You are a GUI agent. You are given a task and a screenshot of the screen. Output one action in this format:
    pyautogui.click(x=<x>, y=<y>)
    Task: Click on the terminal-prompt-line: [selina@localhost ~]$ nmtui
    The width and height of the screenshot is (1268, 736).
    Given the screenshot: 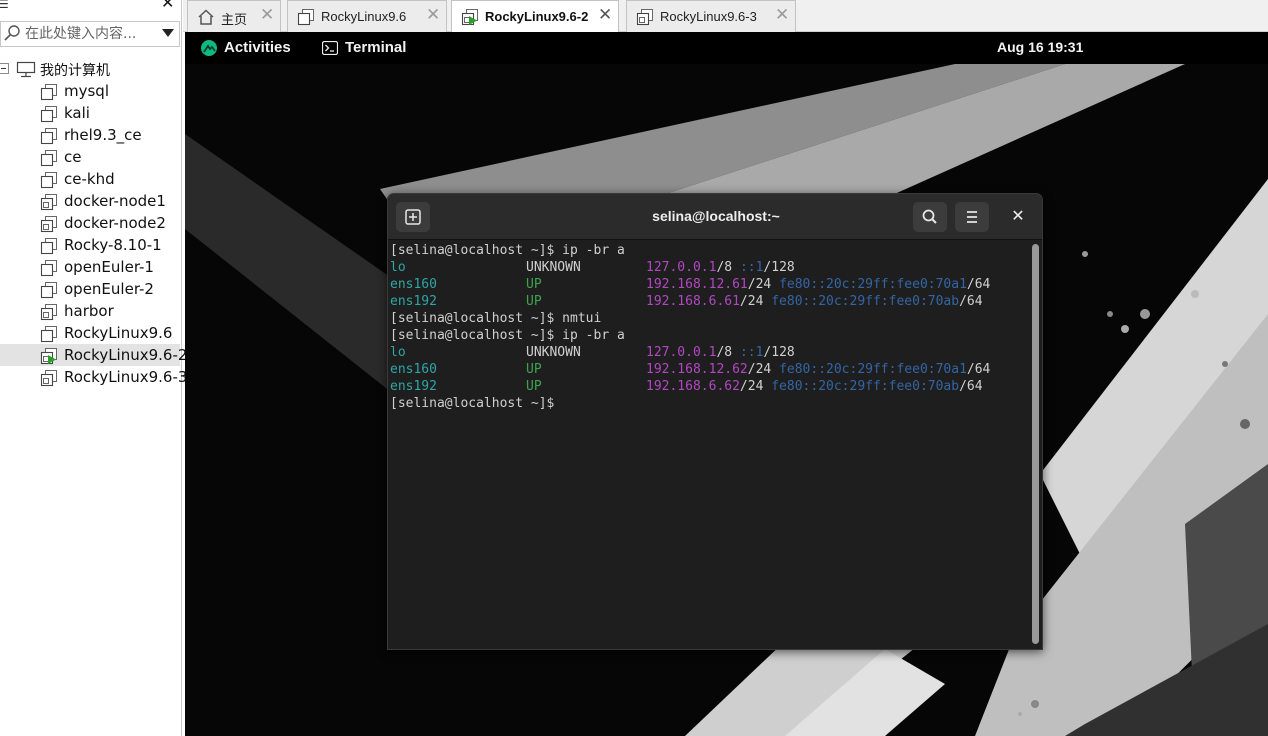 What is the action you would take?
    pyautogui.click(x=710, y=319)
    